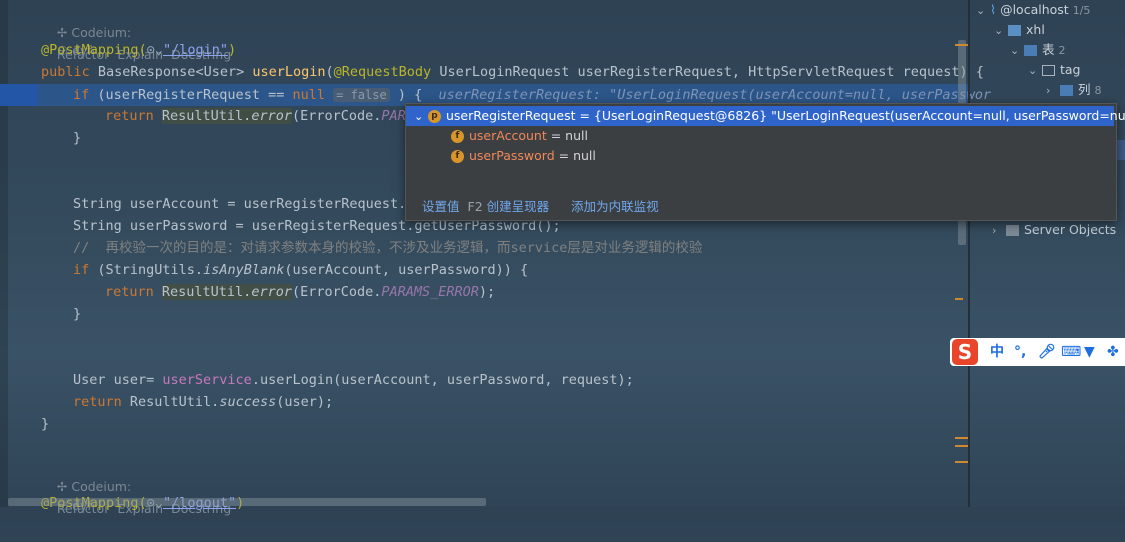 This screenshot has width=1125, height=542. Describe the element at coordinates (247, 502) in the screenshot. I see `horizontal-scrollbar` at that location.